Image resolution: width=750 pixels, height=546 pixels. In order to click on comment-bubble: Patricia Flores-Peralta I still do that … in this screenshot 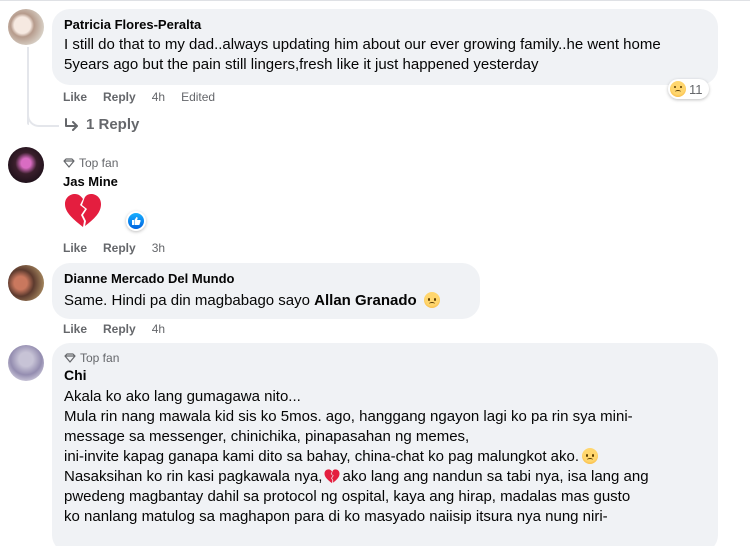, I will do `click(385, 47)`.